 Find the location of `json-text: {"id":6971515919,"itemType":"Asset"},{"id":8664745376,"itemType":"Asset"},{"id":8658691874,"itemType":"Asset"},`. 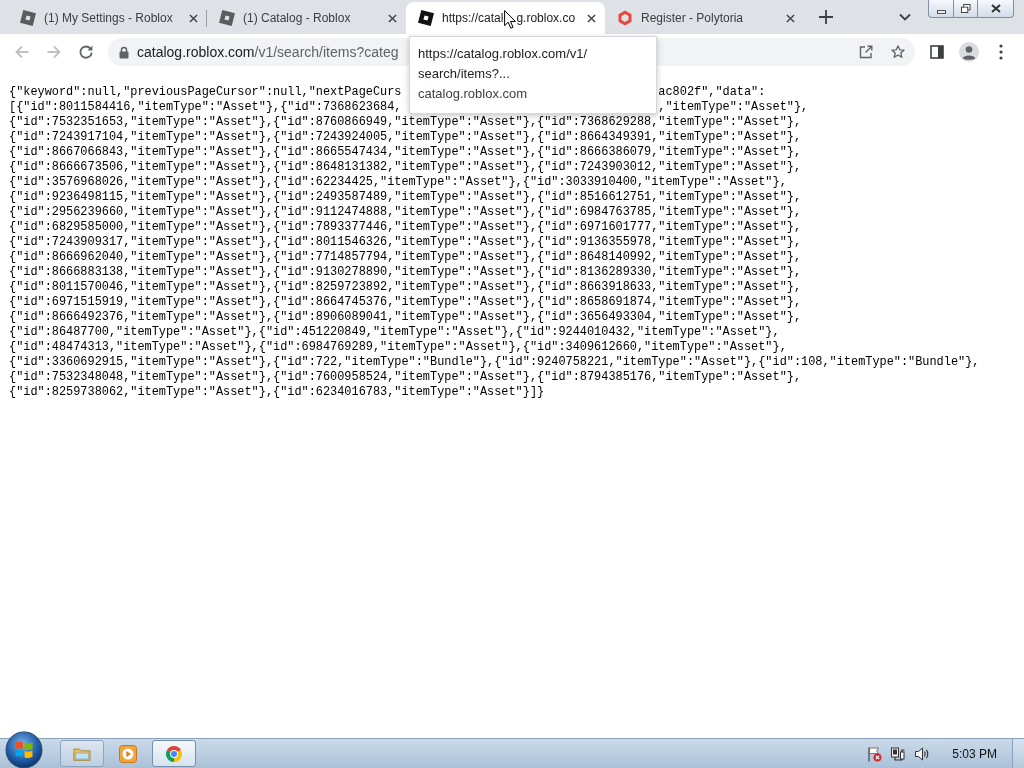

json-text: {"id":6971515919,"itemType":"Asset"},{"id":8664745376,"itemType":"Asset"},{"id":8658691874,"itemType":"Asset"}, is located at coordinates (405, 302).